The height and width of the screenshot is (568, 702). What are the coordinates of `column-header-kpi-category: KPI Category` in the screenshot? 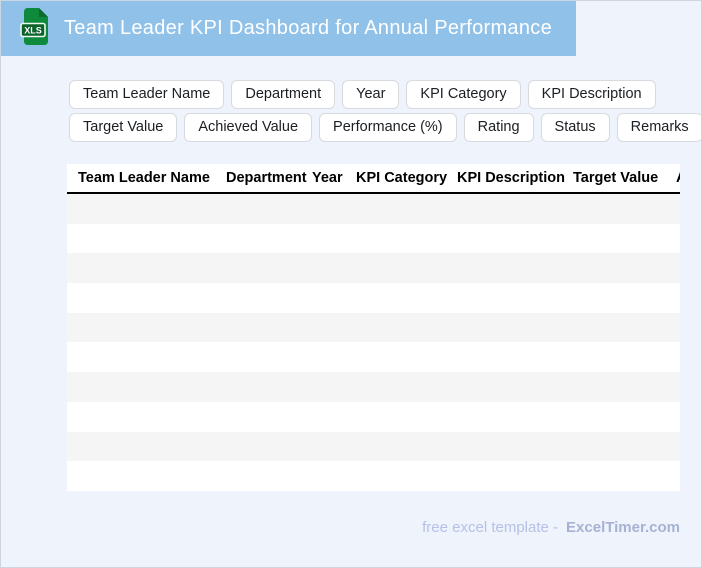 It's located at (402, 178).